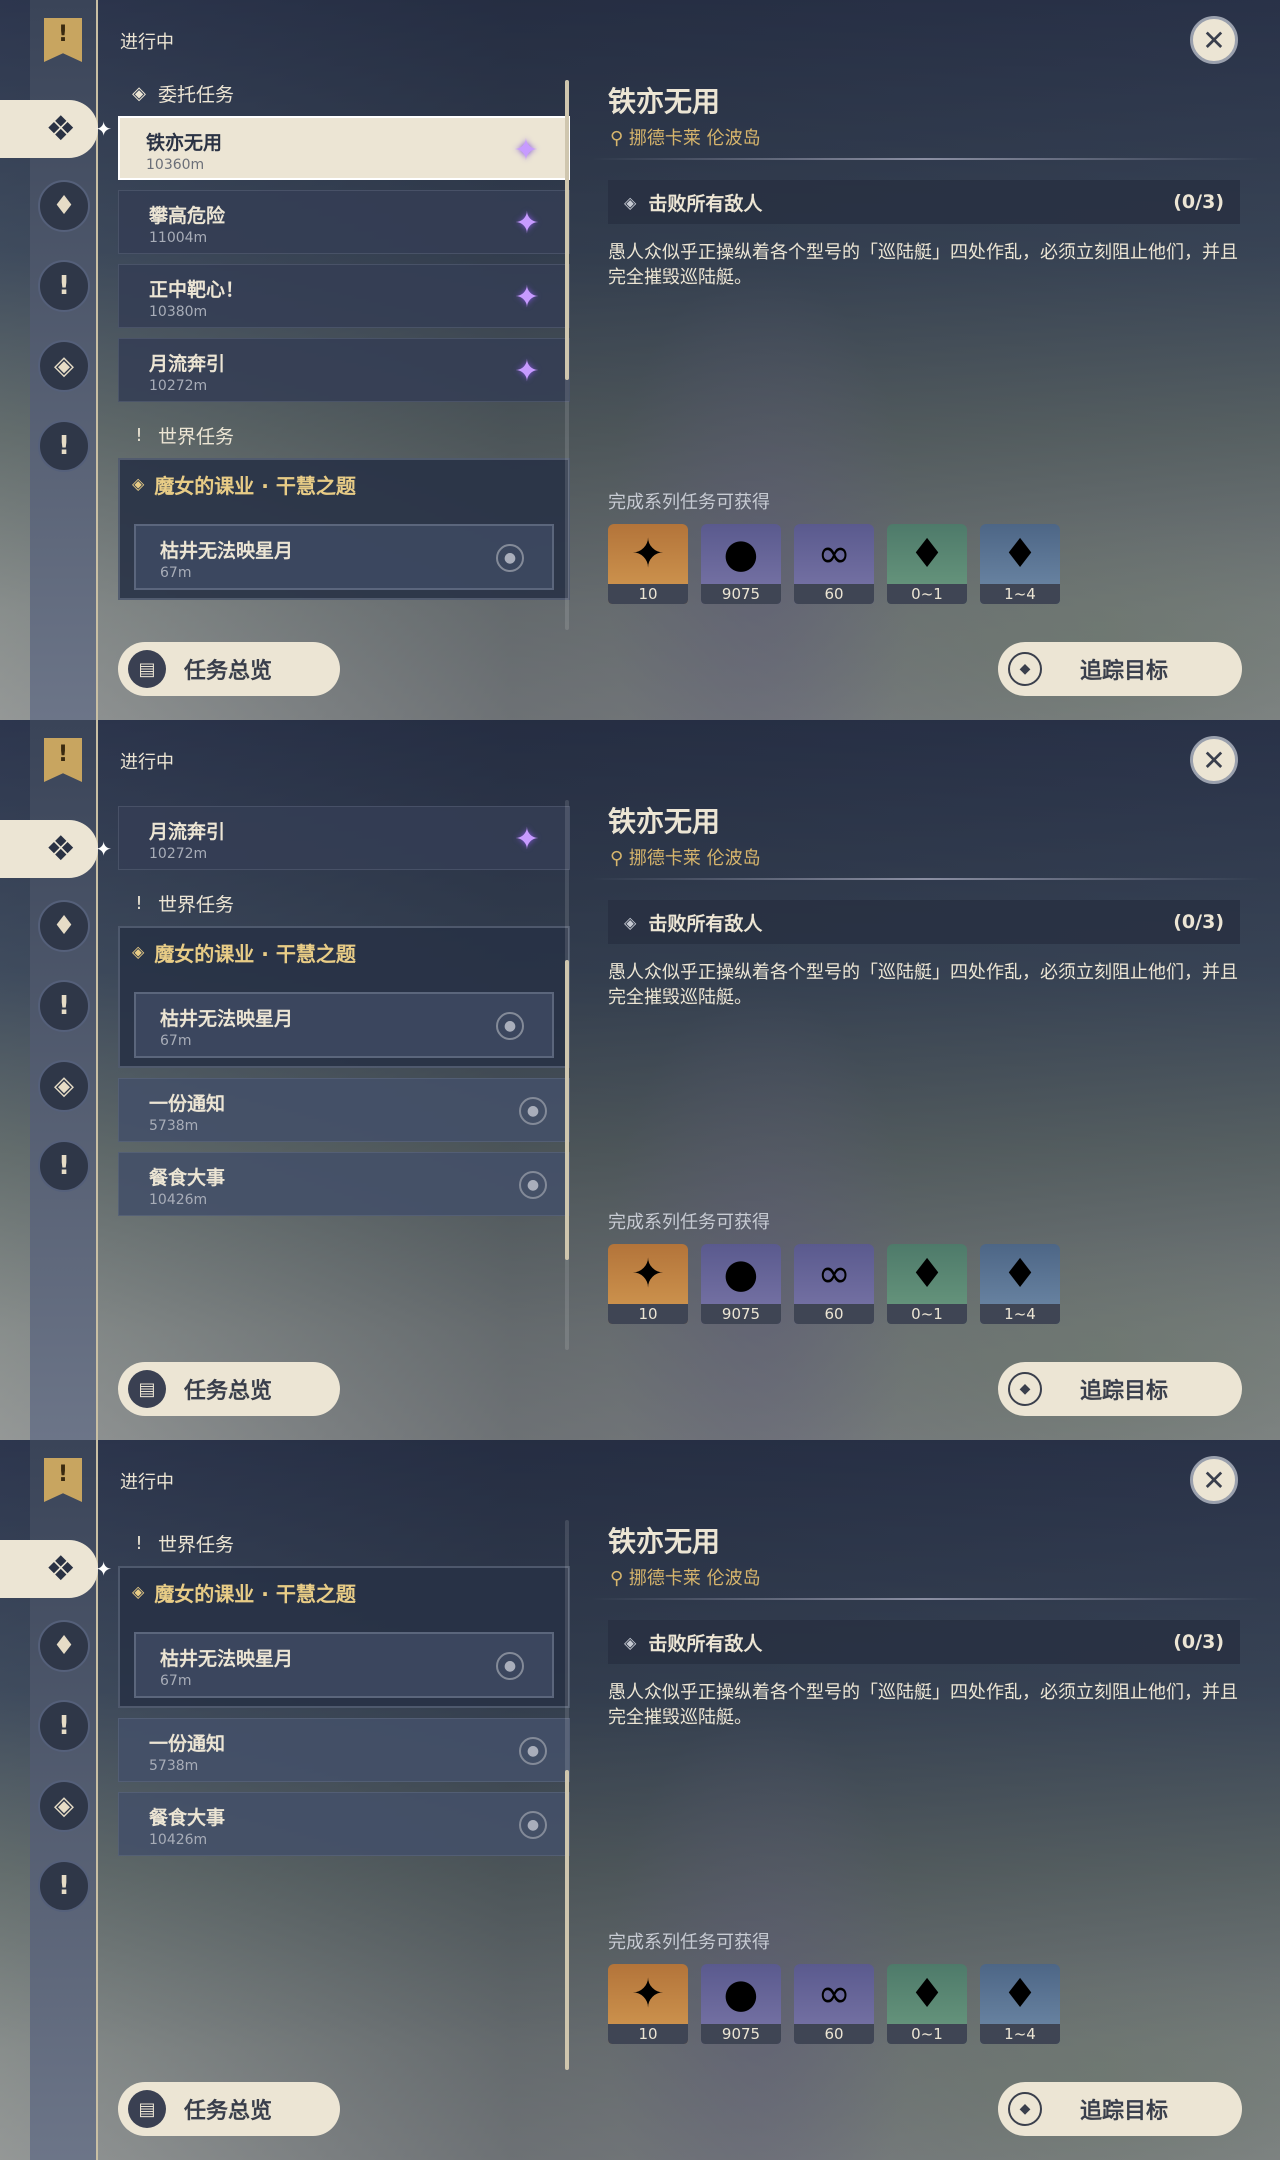  I want to click on reward-qty: 9075, so click(741, 1314).